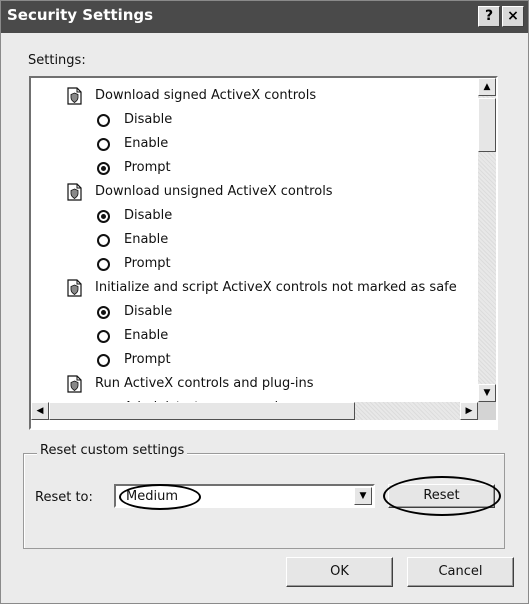 The height and width of the screenshot is (604, 529). What do you see at coordinates (214, 191) in the screenshot?
I see `policy-label: Download unsigned ActiveX controls` at bounding box center [214, 191].